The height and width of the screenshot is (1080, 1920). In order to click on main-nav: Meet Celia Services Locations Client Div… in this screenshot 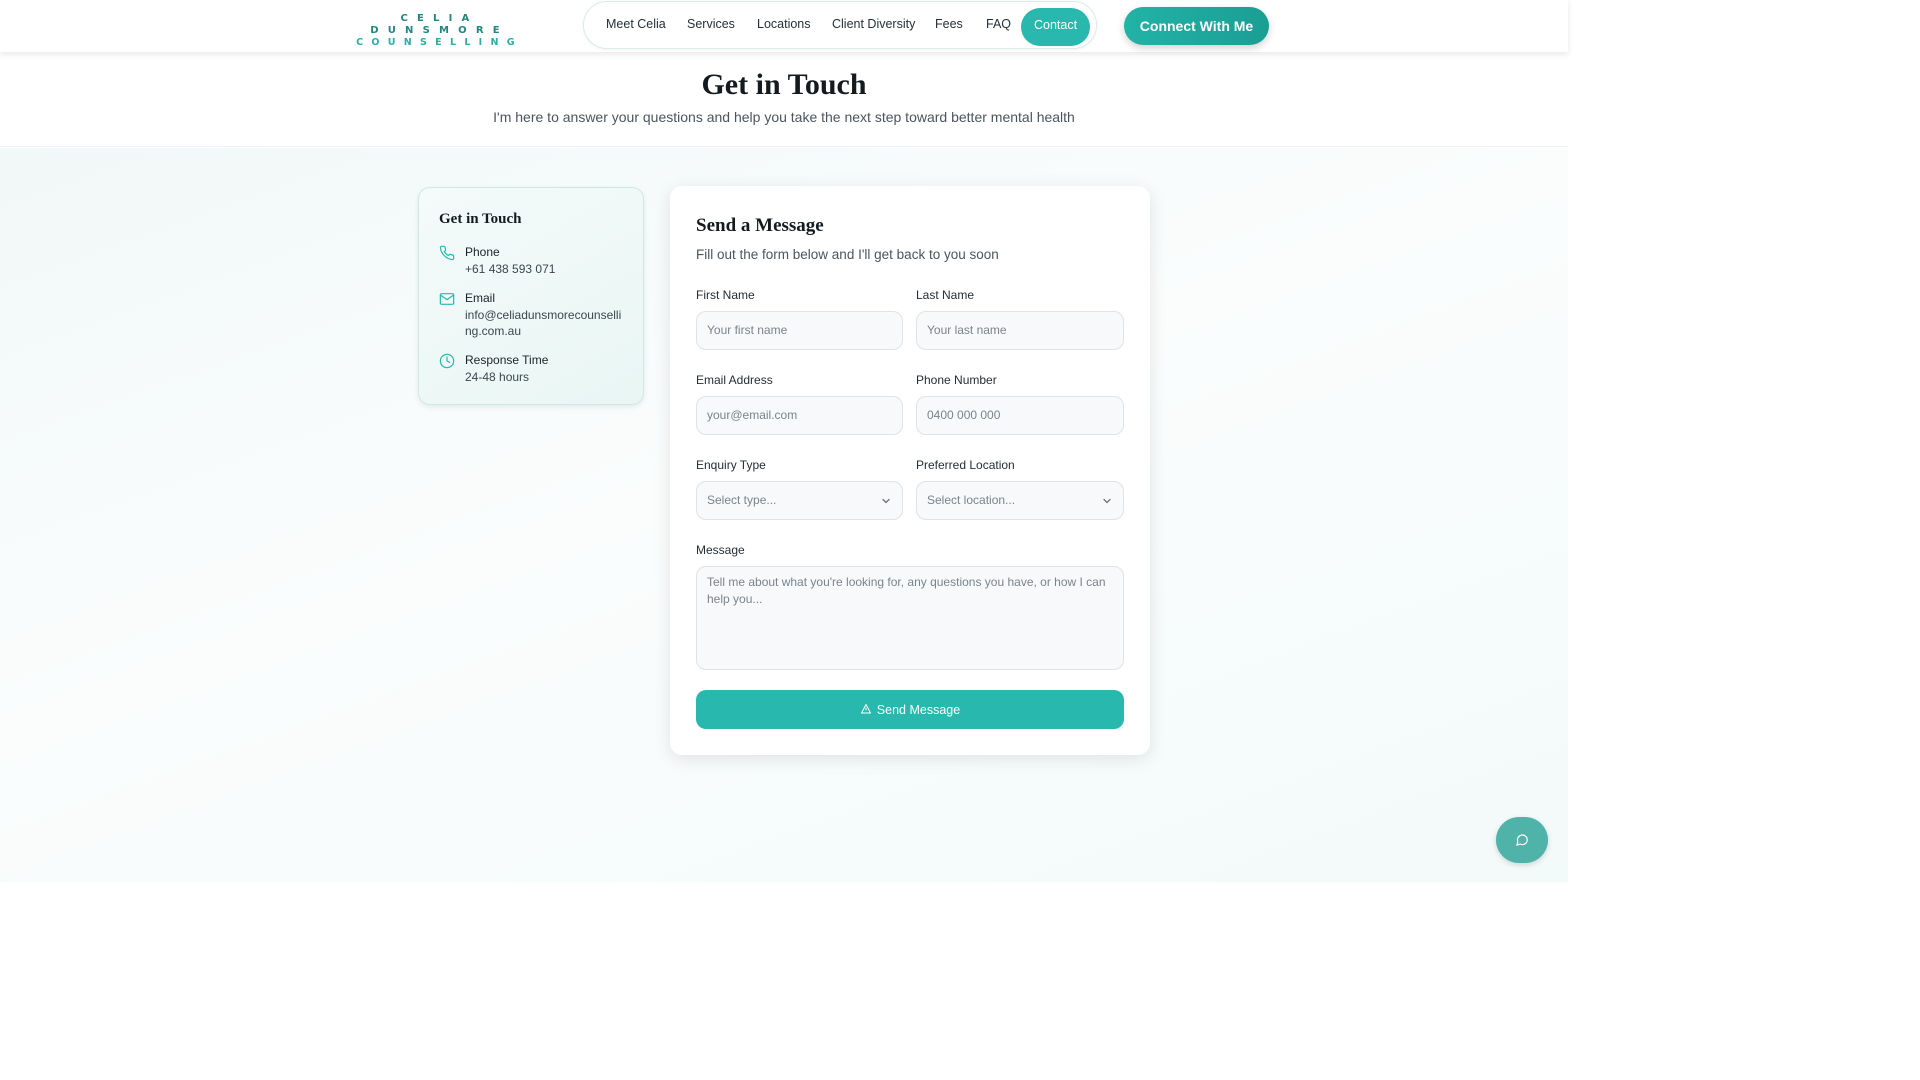, I will do `click(840, 25)`.